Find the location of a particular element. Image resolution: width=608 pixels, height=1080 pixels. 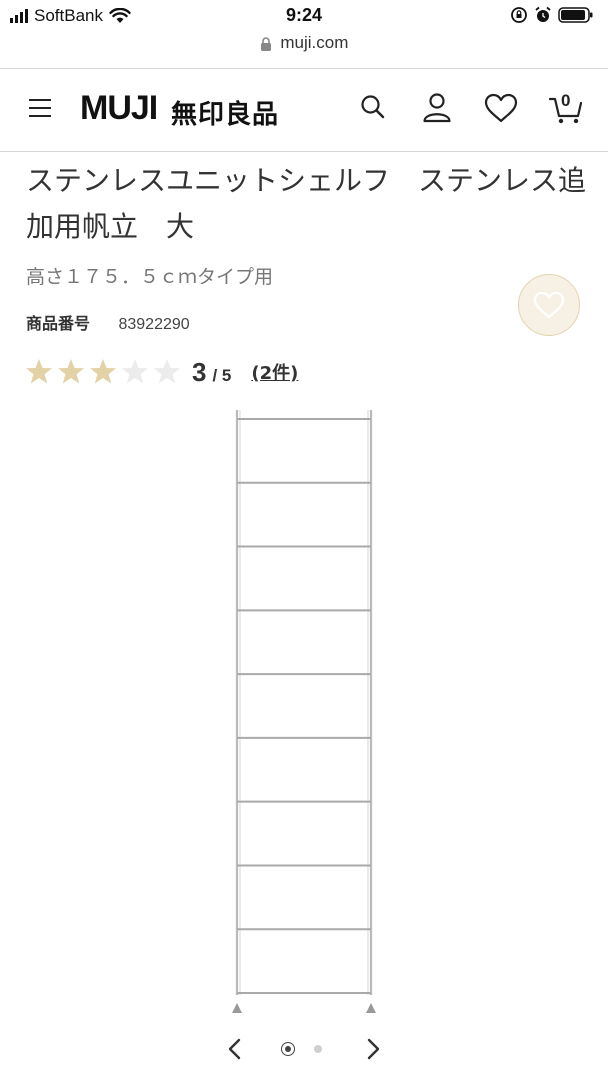

chevron-left-icon is located at coordinates (235, 1049).